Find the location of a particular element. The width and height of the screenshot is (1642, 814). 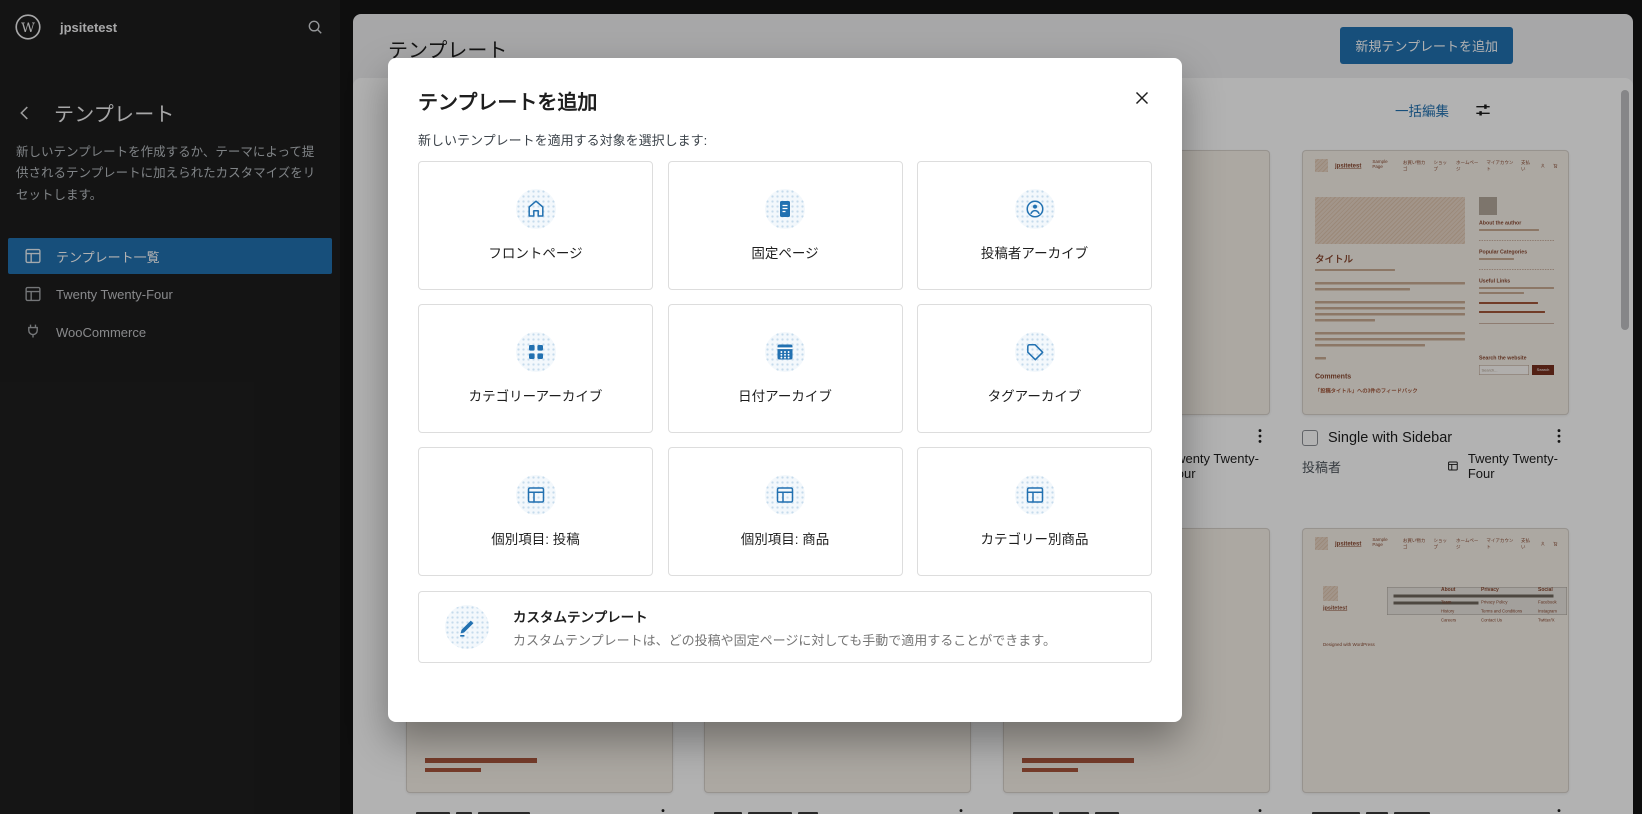

option-front-page: フロントページ is located at coordinates (535, 225).